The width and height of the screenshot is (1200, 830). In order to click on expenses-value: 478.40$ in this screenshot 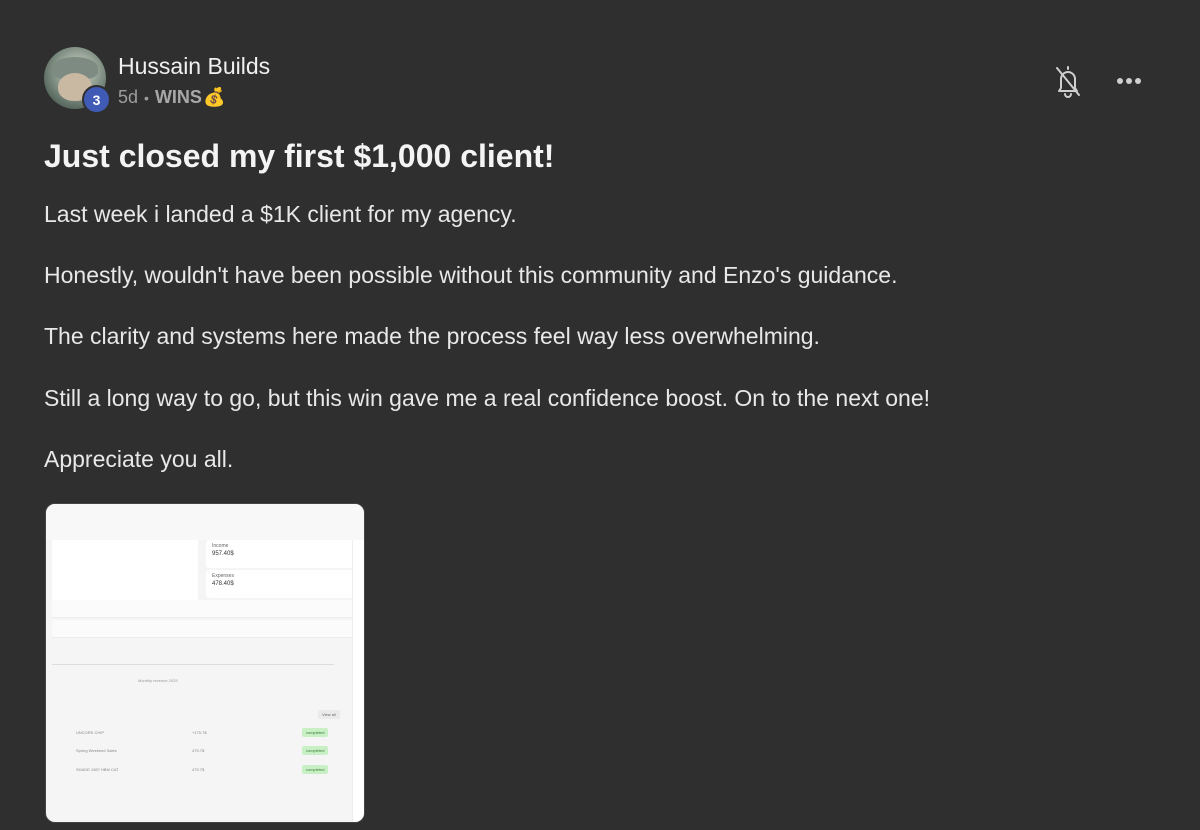, I will do `click(223, 584)`.